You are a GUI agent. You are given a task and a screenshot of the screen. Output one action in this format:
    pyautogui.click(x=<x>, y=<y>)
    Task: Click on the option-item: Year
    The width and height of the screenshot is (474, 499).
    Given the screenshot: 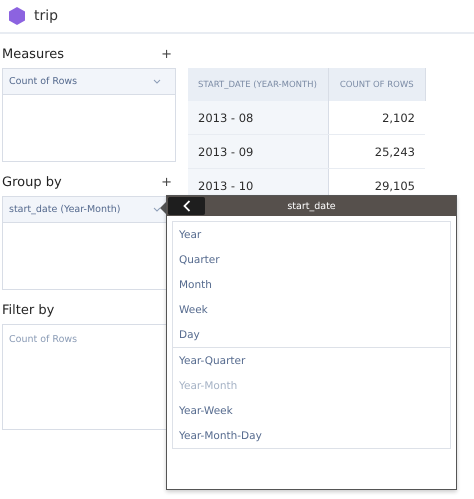 What is the action you would take?
    pyautogui.click(x=311, y=234)
    